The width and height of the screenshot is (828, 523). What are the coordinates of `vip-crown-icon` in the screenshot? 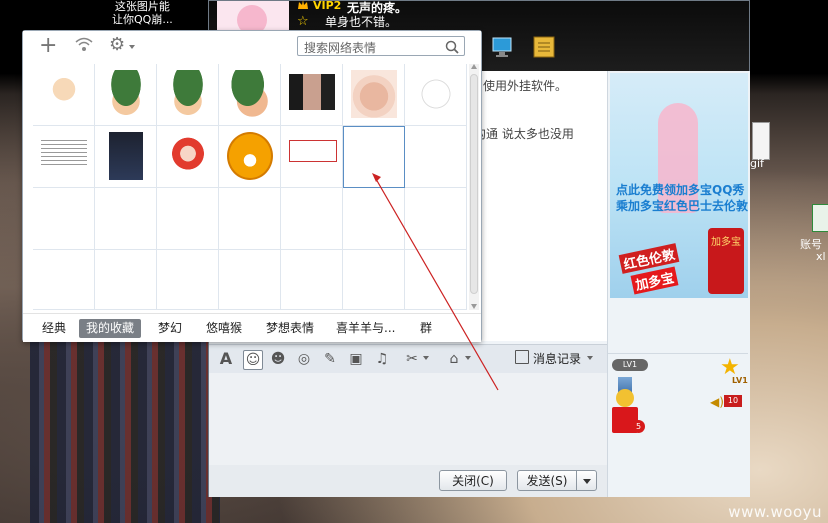 It's located at (303, 5).